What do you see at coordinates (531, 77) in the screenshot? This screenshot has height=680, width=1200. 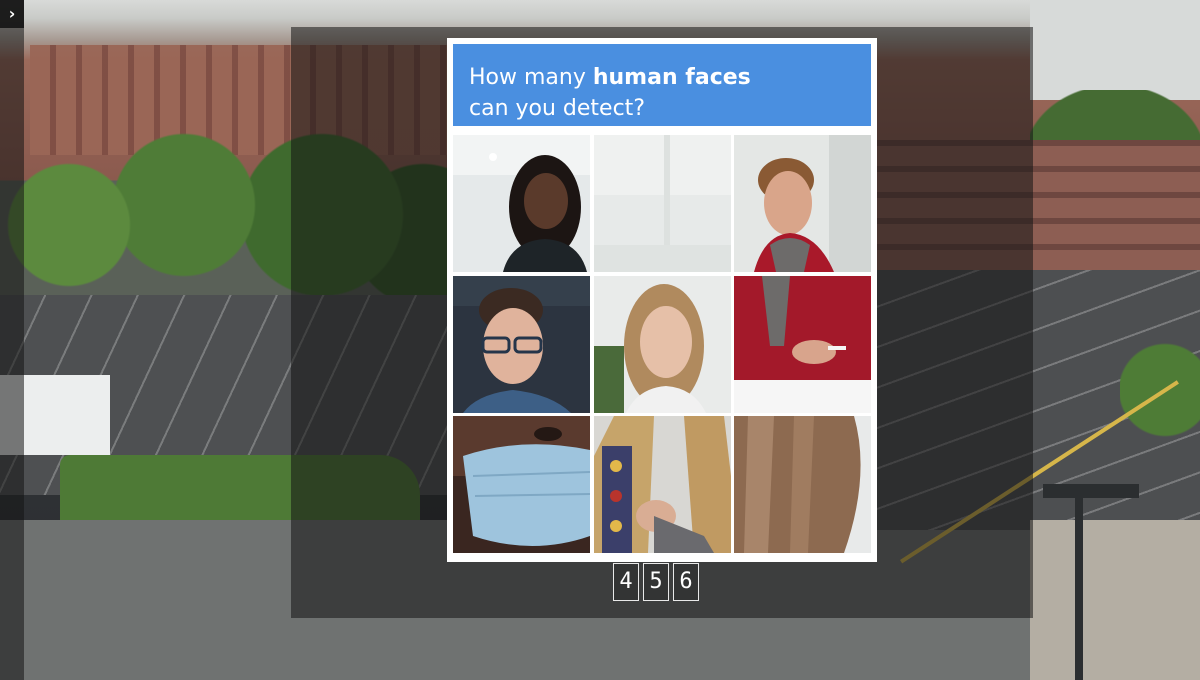 I see `prompt-text: How many` at bounding box center [531, 77].